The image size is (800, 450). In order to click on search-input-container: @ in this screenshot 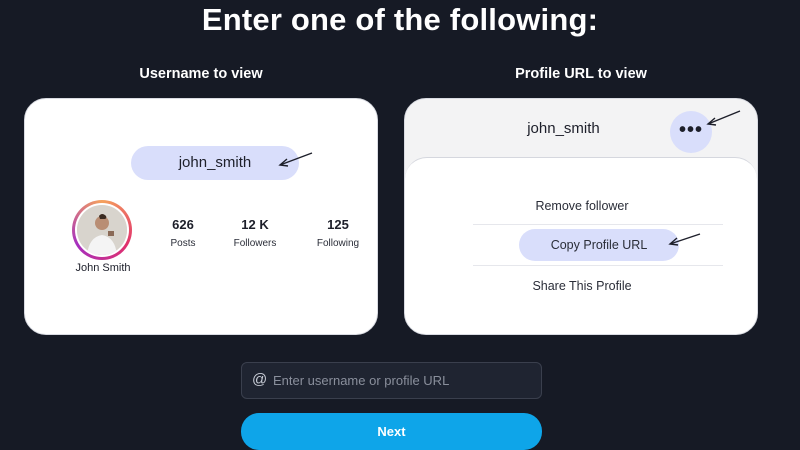, I will do `click(391, 380)`.